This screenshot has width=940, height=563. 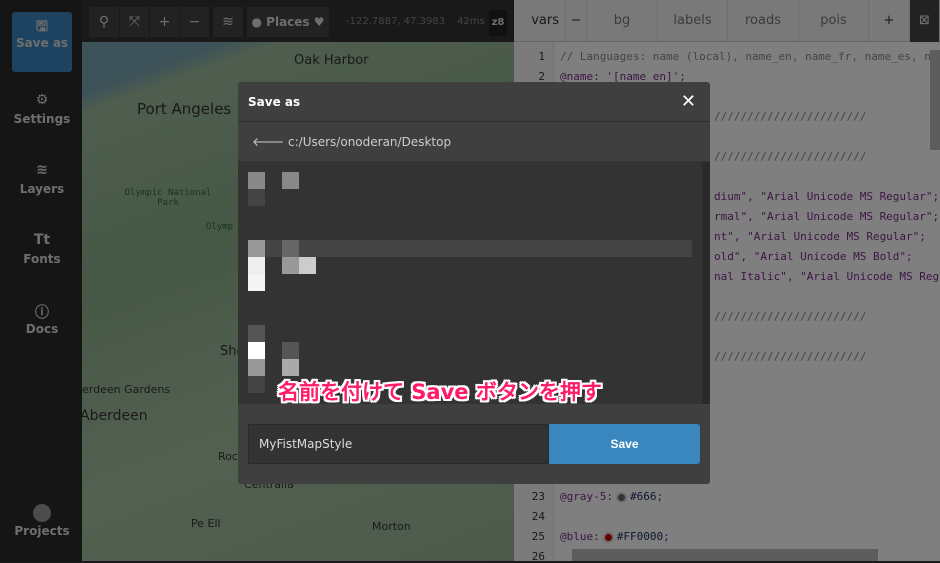 What do you see at coordinates (268, 142) in the screenshot?
I see `back-arrow-icon: 🡐` at bounding box center [268, 142].